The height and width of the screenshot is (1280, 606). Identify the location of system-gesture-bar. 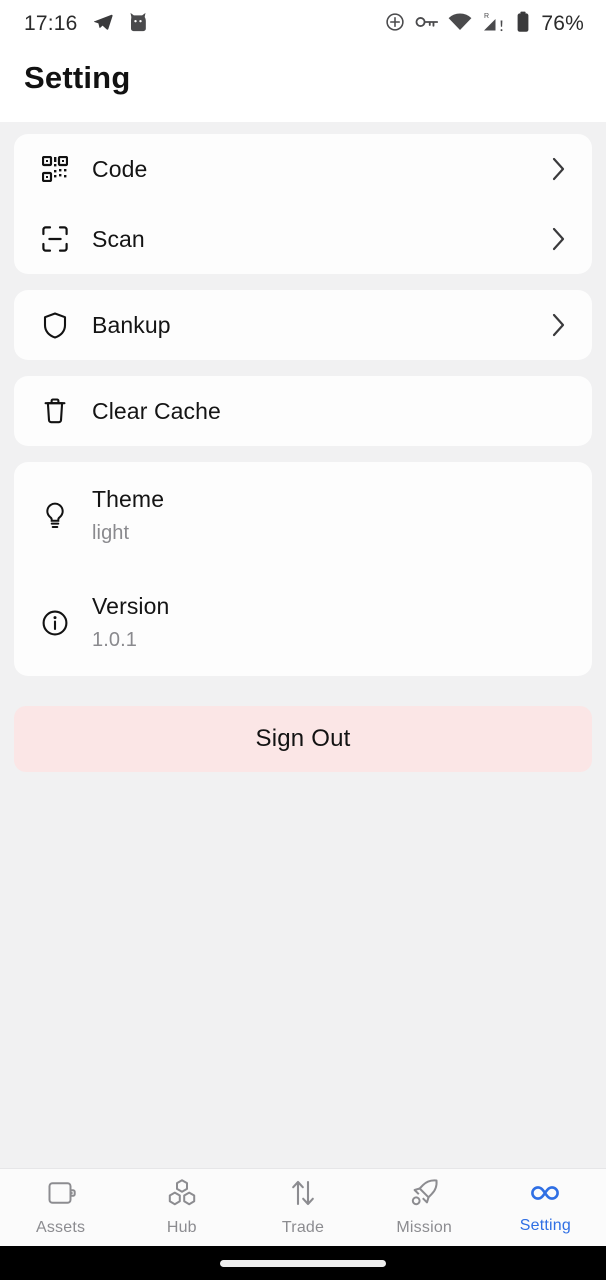
(303, 1263).